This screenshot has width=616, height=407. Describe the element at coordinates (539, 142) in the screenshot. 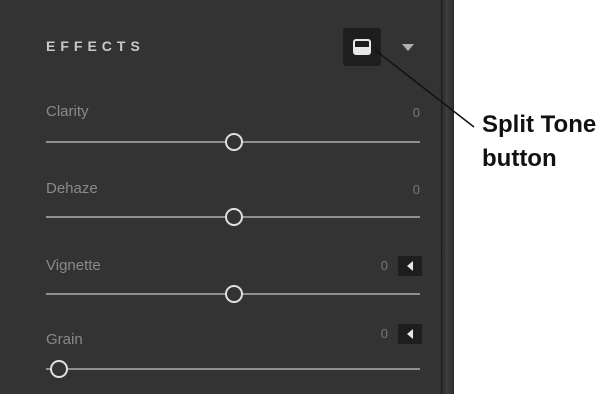

I see `split-tone-callout: Split Tone button` at that location.